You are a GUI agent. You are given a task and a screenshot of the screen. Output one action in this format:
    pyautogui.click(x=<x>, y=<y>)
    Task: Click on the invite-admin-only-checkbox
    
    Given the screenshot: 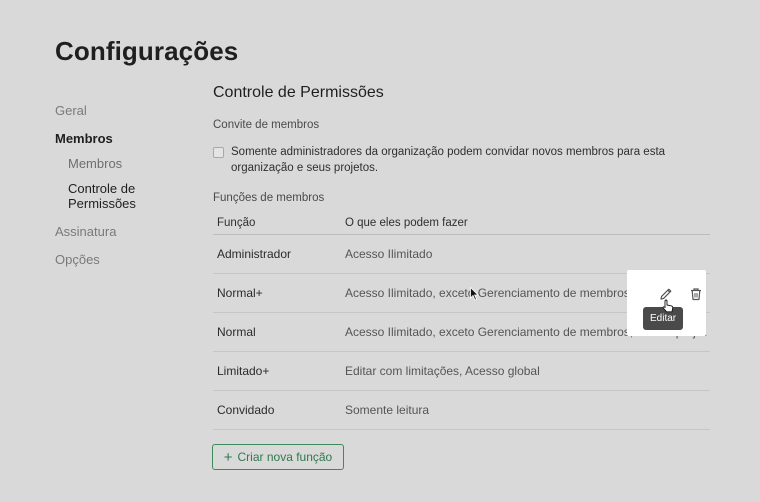 What is the action you would take?
    pyautogui.click(x=218, y=152)
    